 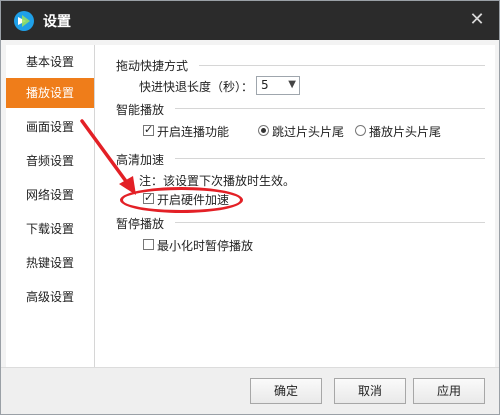 What do you see at coordinates (57, 22) in the screenshot?
I see `window-title: 设置` at bounding box center [57, 22].